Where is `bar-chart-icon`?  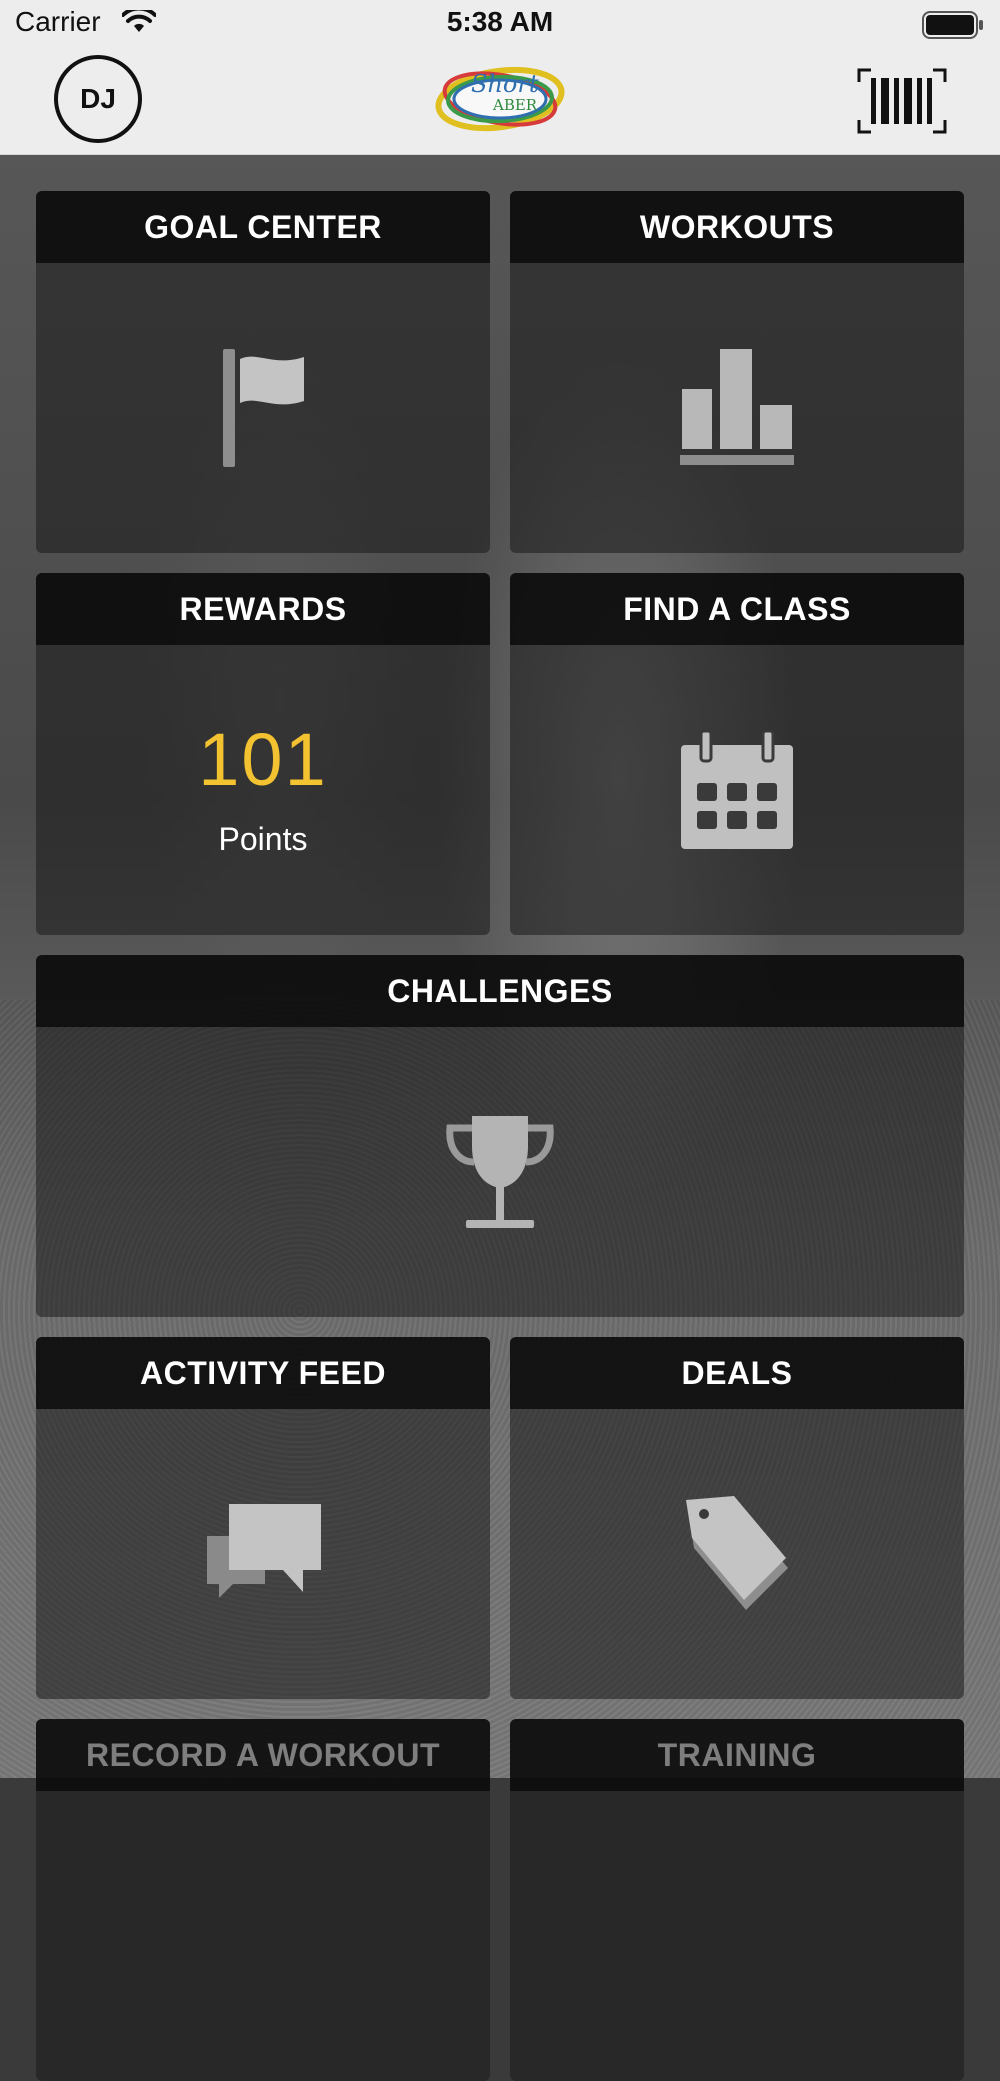 bar-chart-icon is located at coordinates (737, 408).